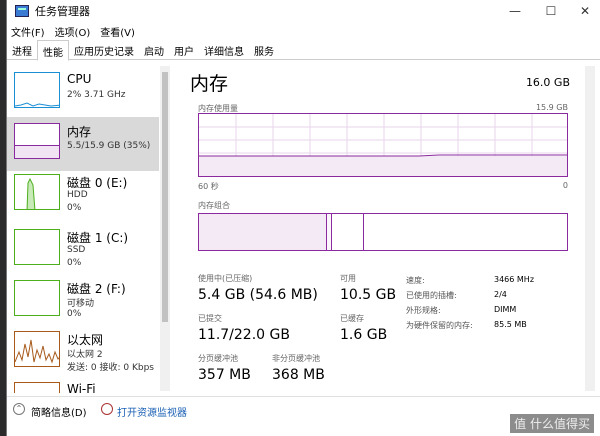 This screenshot has height=436, width=600. Describe the element at coordinates (81, 387) in the screenshot. I see `sidebar-item-label: Wi-Fi` at that location.